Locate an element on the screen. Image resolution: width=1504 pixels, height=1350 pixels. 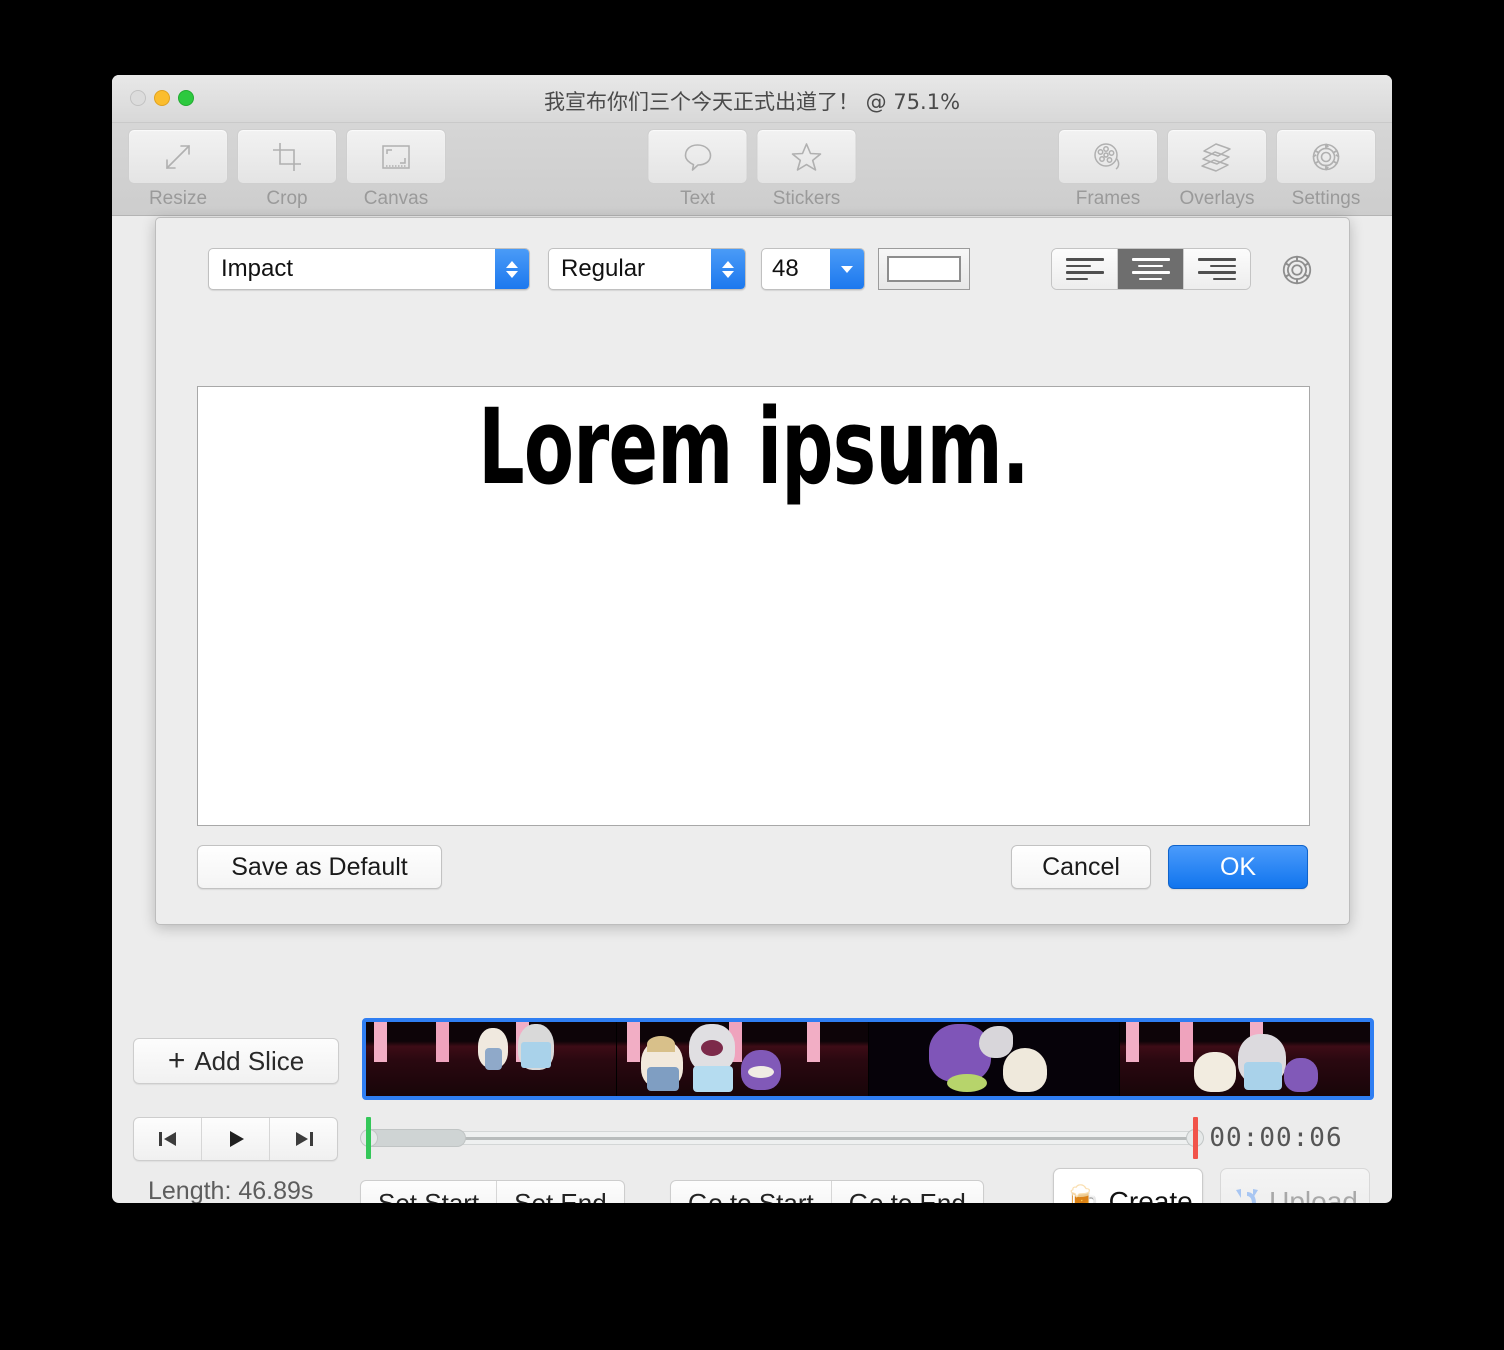
frames-button is located at coordinates (1108, 156).